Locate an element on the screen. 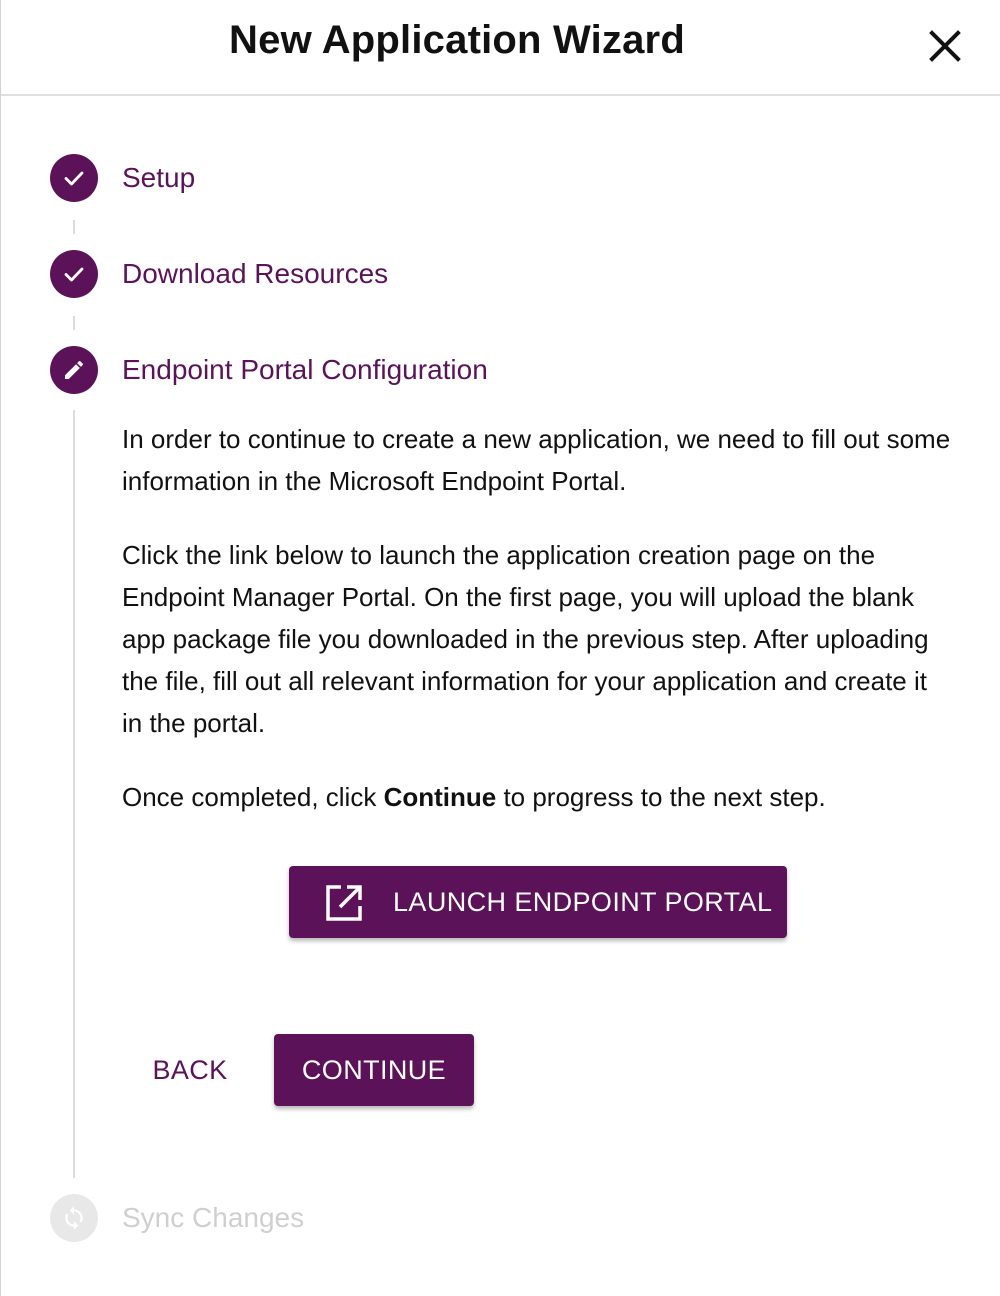  step-indicator-sync-changes is located at coordinates (74, 1218).